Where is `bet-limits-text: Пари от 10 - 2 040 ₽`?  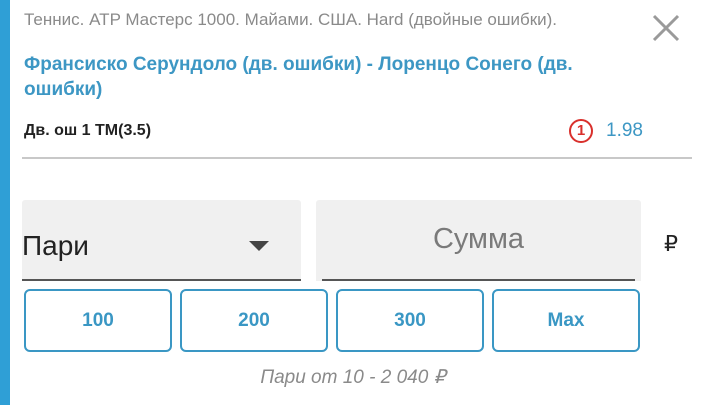 bet-limits-text: Пари от 10 - 2 040 ₽ is located at coordinates (353, 377).